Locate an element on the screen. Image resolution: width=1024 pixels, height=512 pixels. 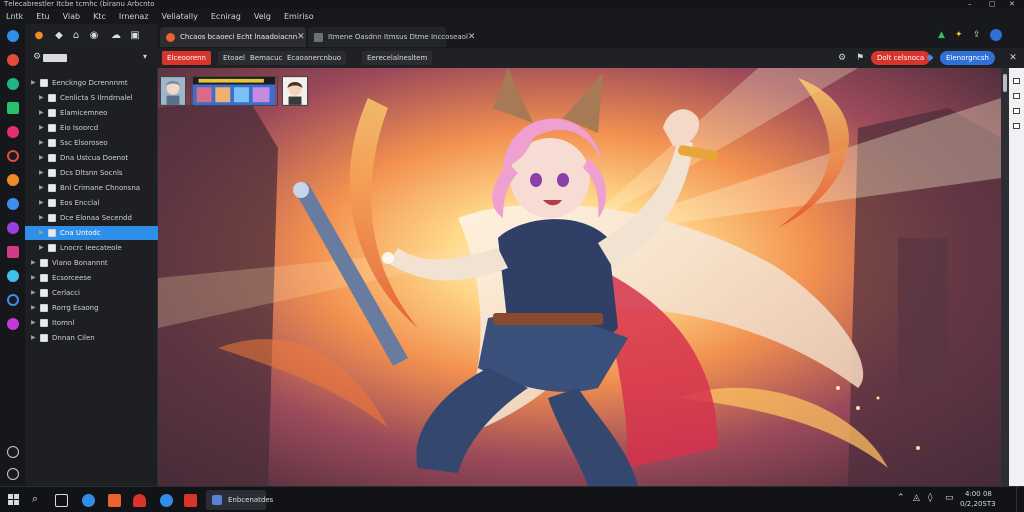
chevron-down-icon: ▾ is located at coordinates (145, 56).